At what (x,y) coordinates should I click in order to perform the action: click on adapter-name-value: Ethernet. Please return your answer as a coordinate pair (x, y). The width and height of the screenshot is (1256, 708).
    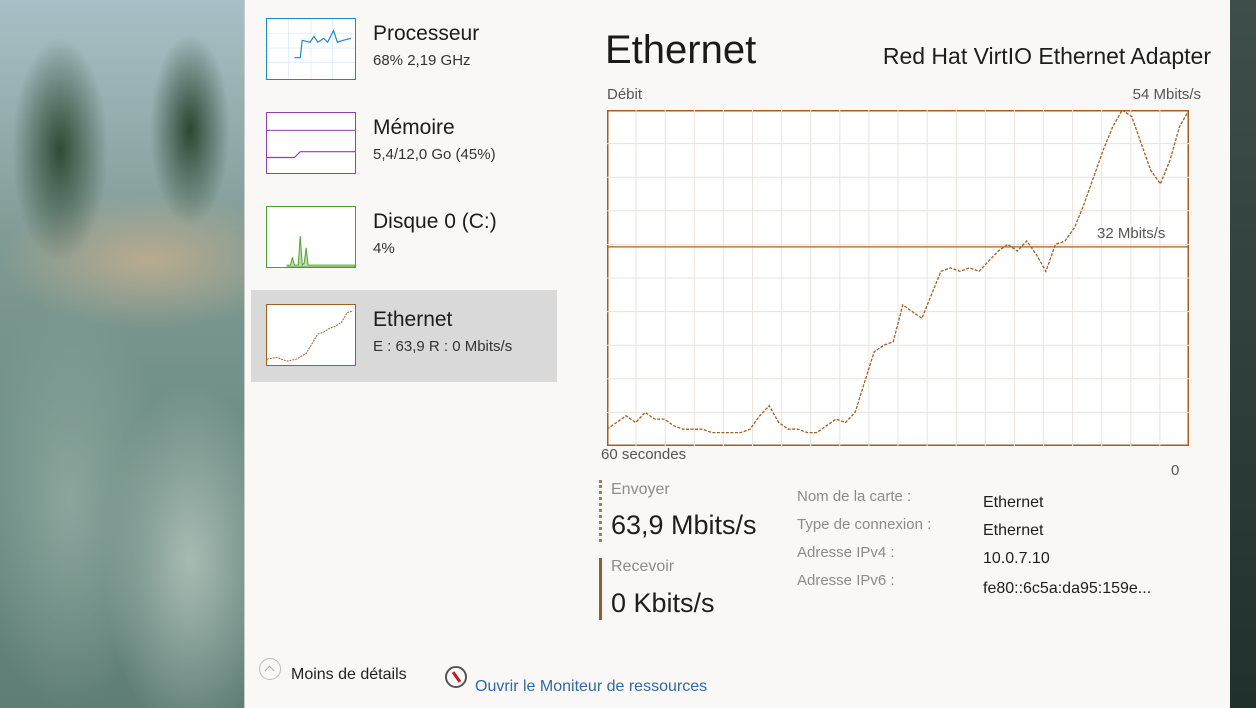
    Looking at the image, I should click on (1013, 502).